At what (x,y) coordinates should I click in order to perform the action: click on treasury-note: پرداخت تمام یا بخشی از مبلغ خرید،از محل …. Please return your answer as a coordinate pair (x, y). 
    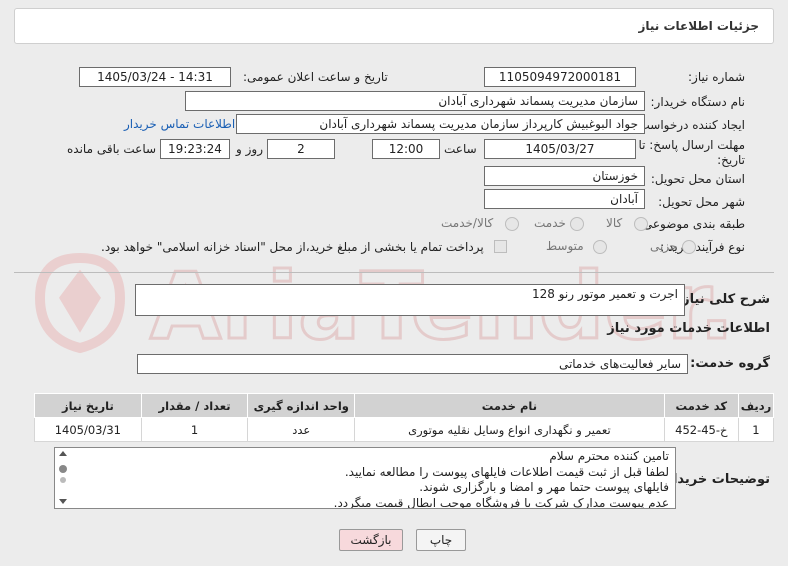
    Looking at the image, I should click on (292, 247).